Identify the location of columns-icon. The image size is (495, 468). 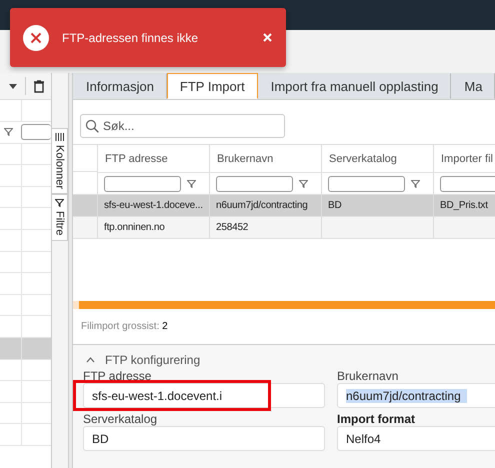
(59, 137).